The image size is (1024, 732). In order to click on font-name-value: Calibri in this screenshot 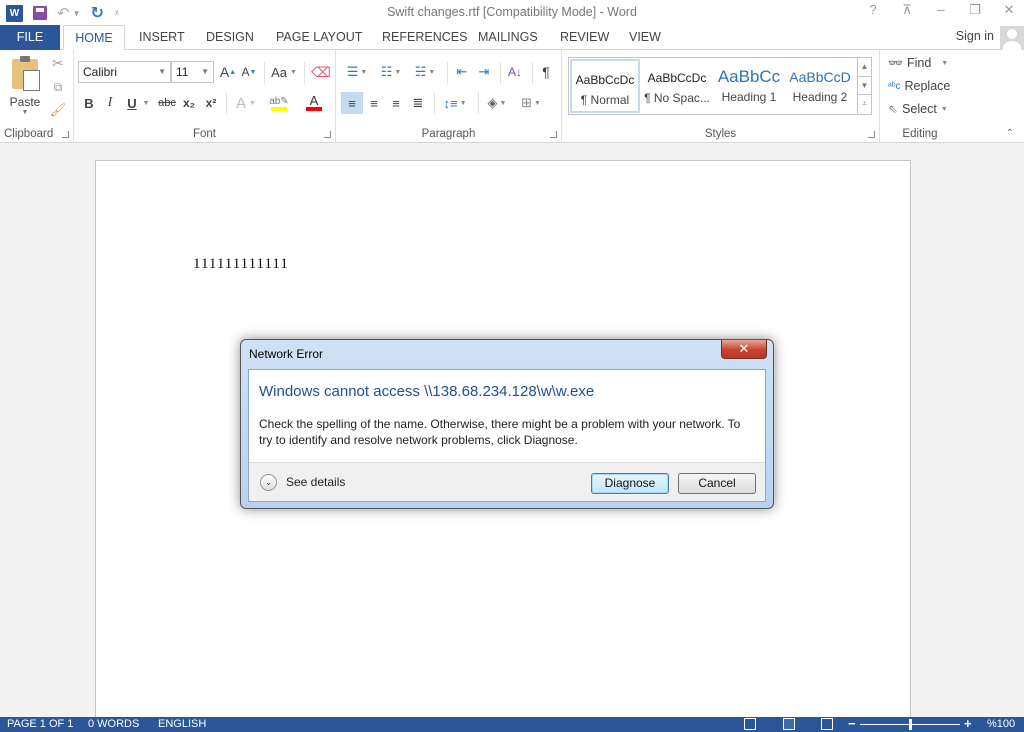, I will do `click(100, 72)`.